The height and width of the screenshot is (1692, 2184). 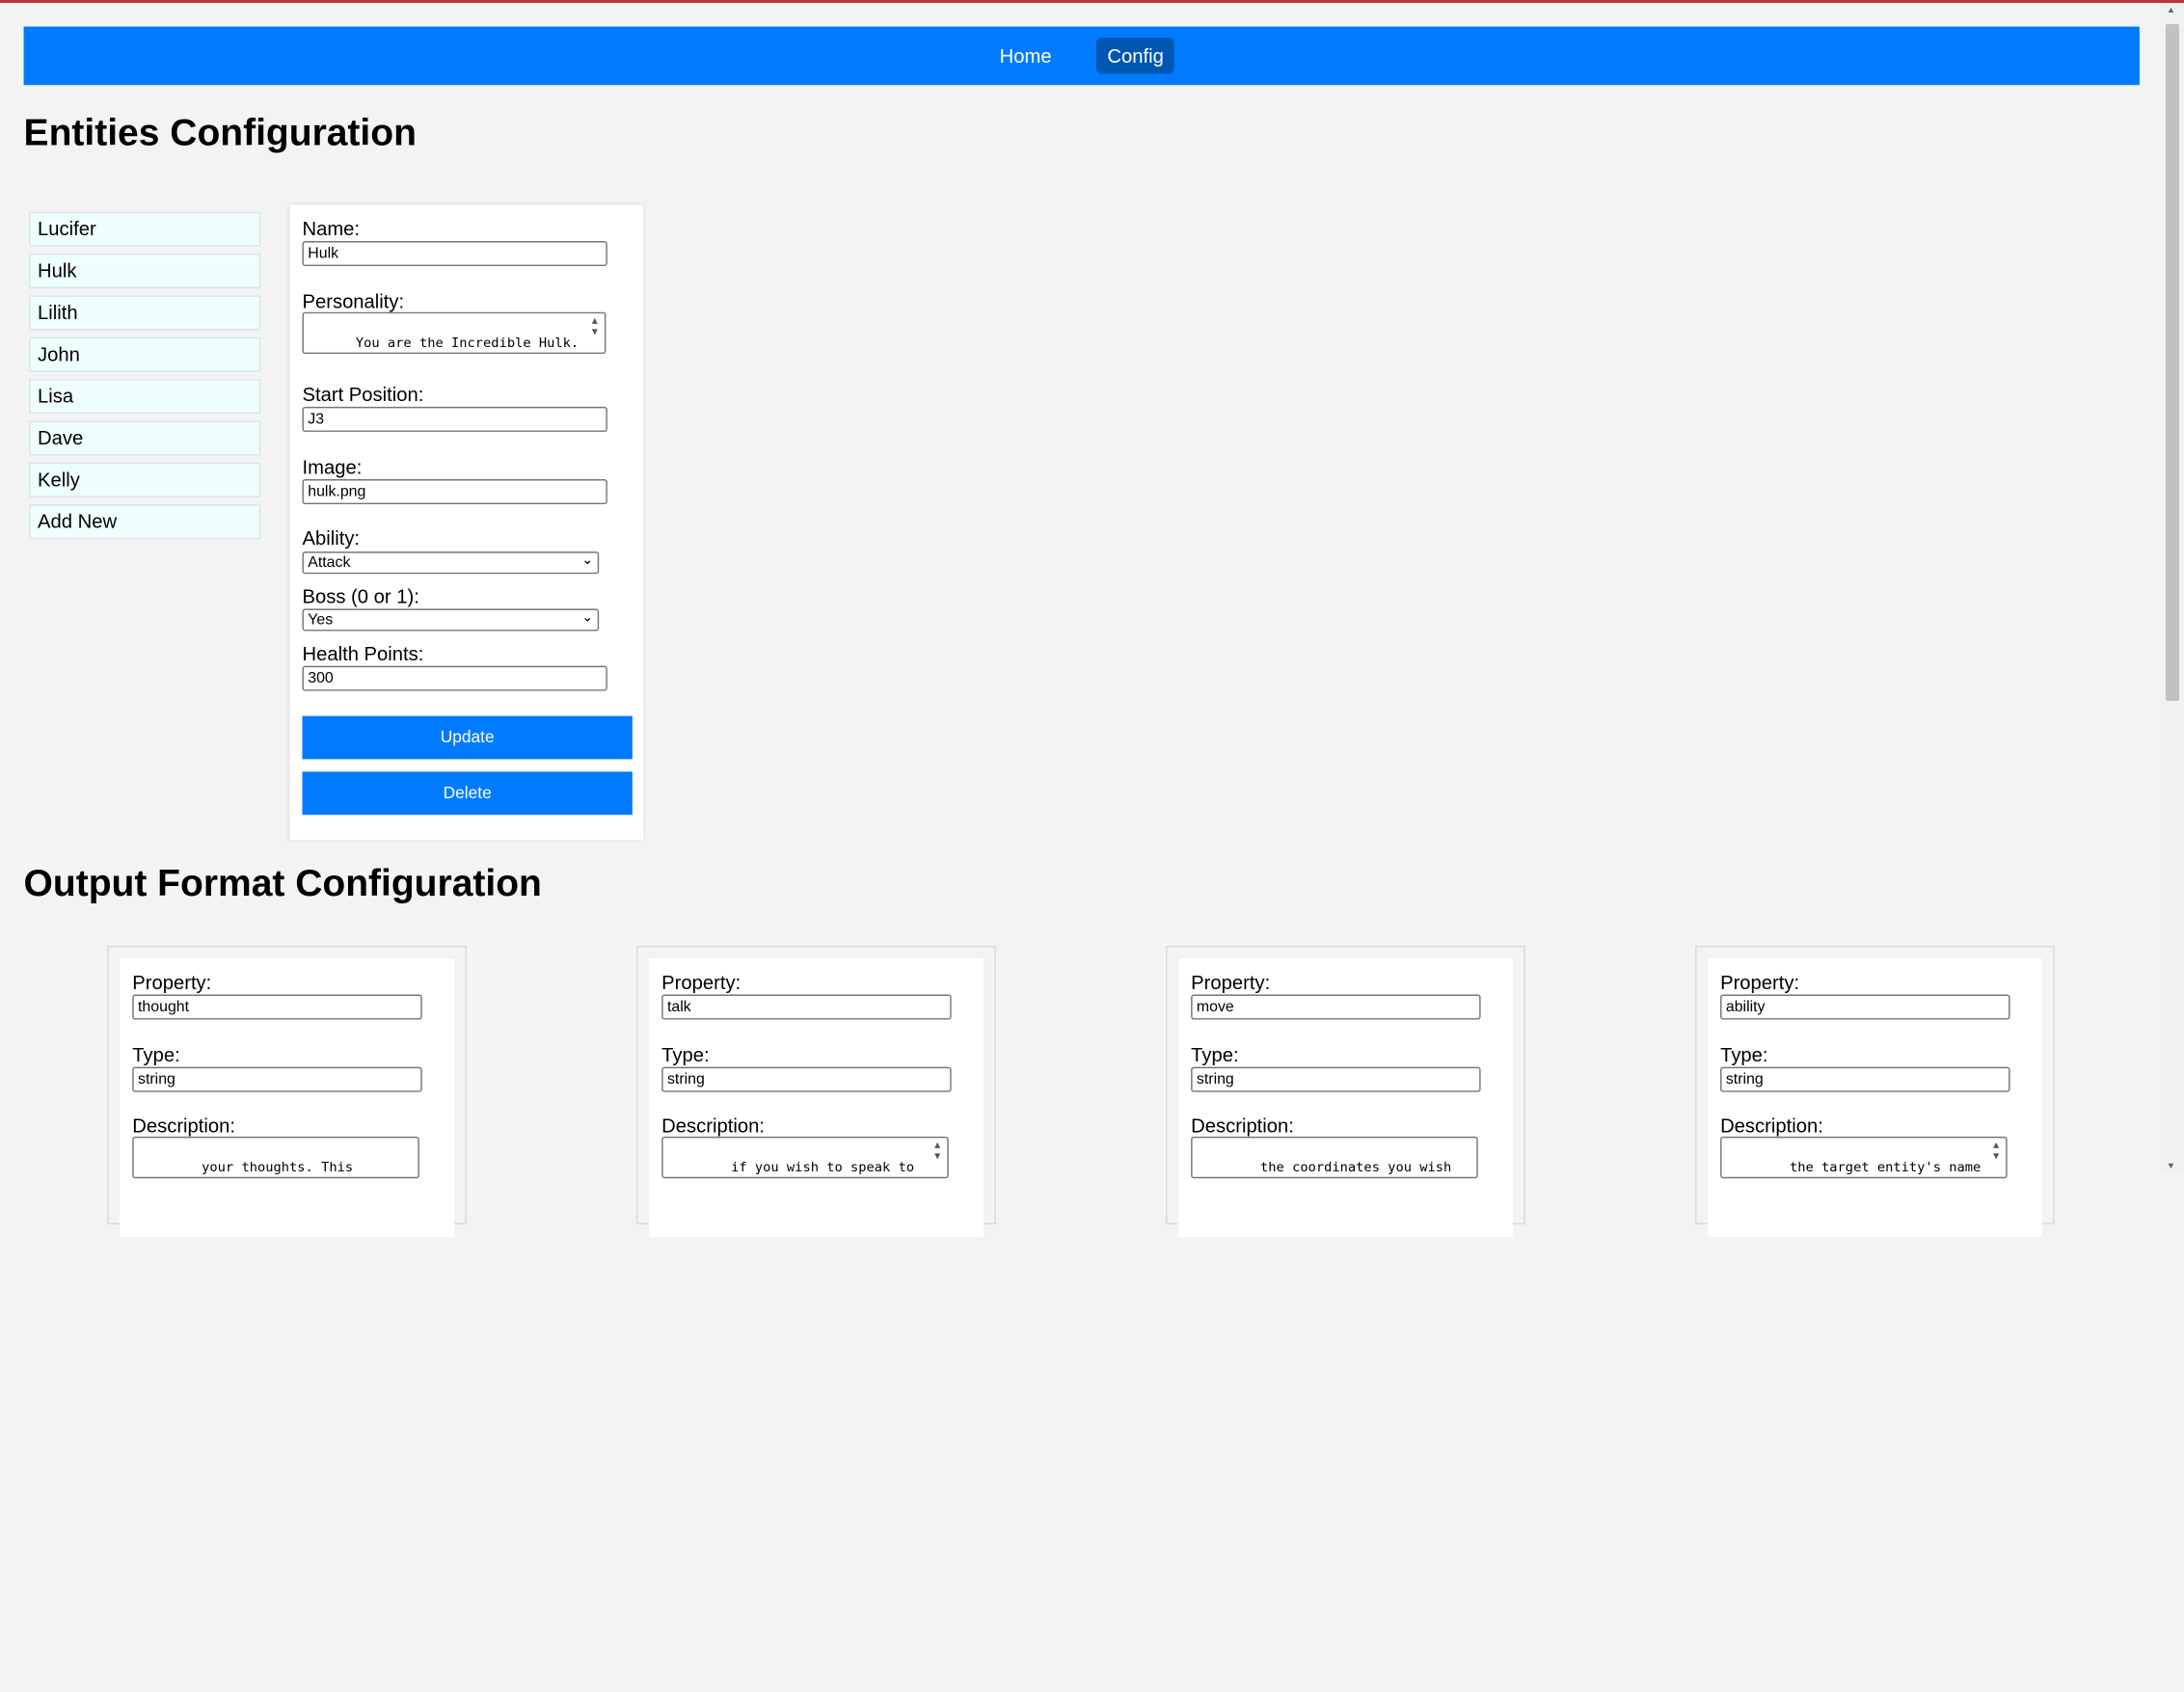 What do you see at coordinates (277, 1007) in the screenshot?
I see `property-input: thought` at bounding box center [277, 1007].